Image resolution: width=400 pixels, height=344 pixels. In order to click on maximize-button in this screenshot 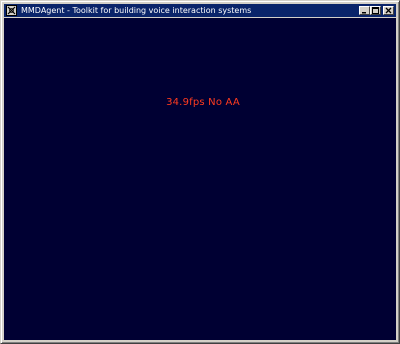, I will do `click(375, 10)`.